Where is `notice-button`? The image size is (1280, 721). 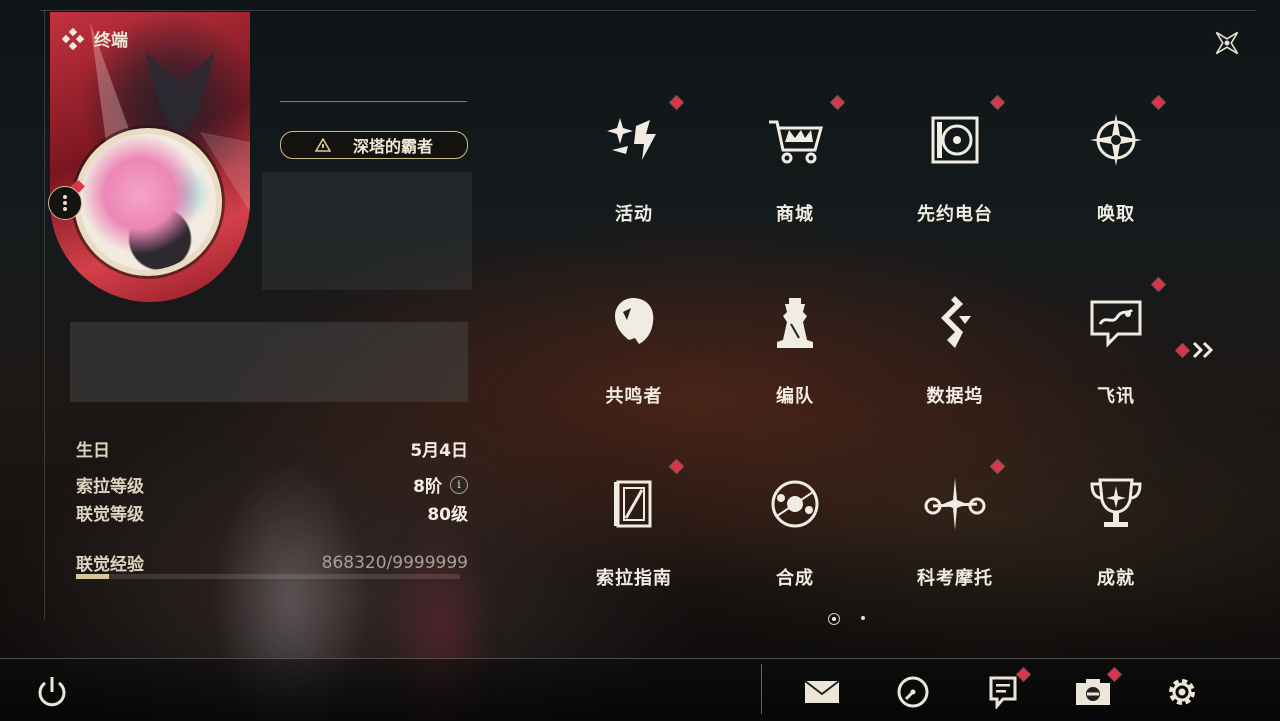
notice-button is located at coordinates (1003, 692).